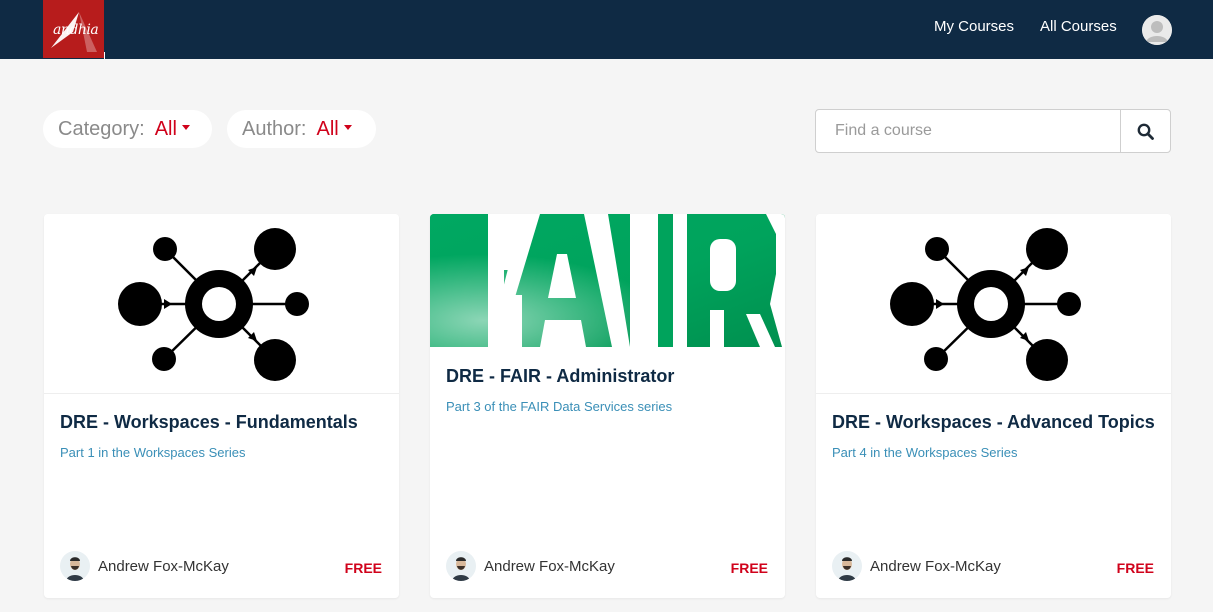 The height and width of the screenshot is (612, 1213). Describe the element at coordinates (1078, 26) in the screenshot. I see `nav-all-courses: All Courses` at that location.